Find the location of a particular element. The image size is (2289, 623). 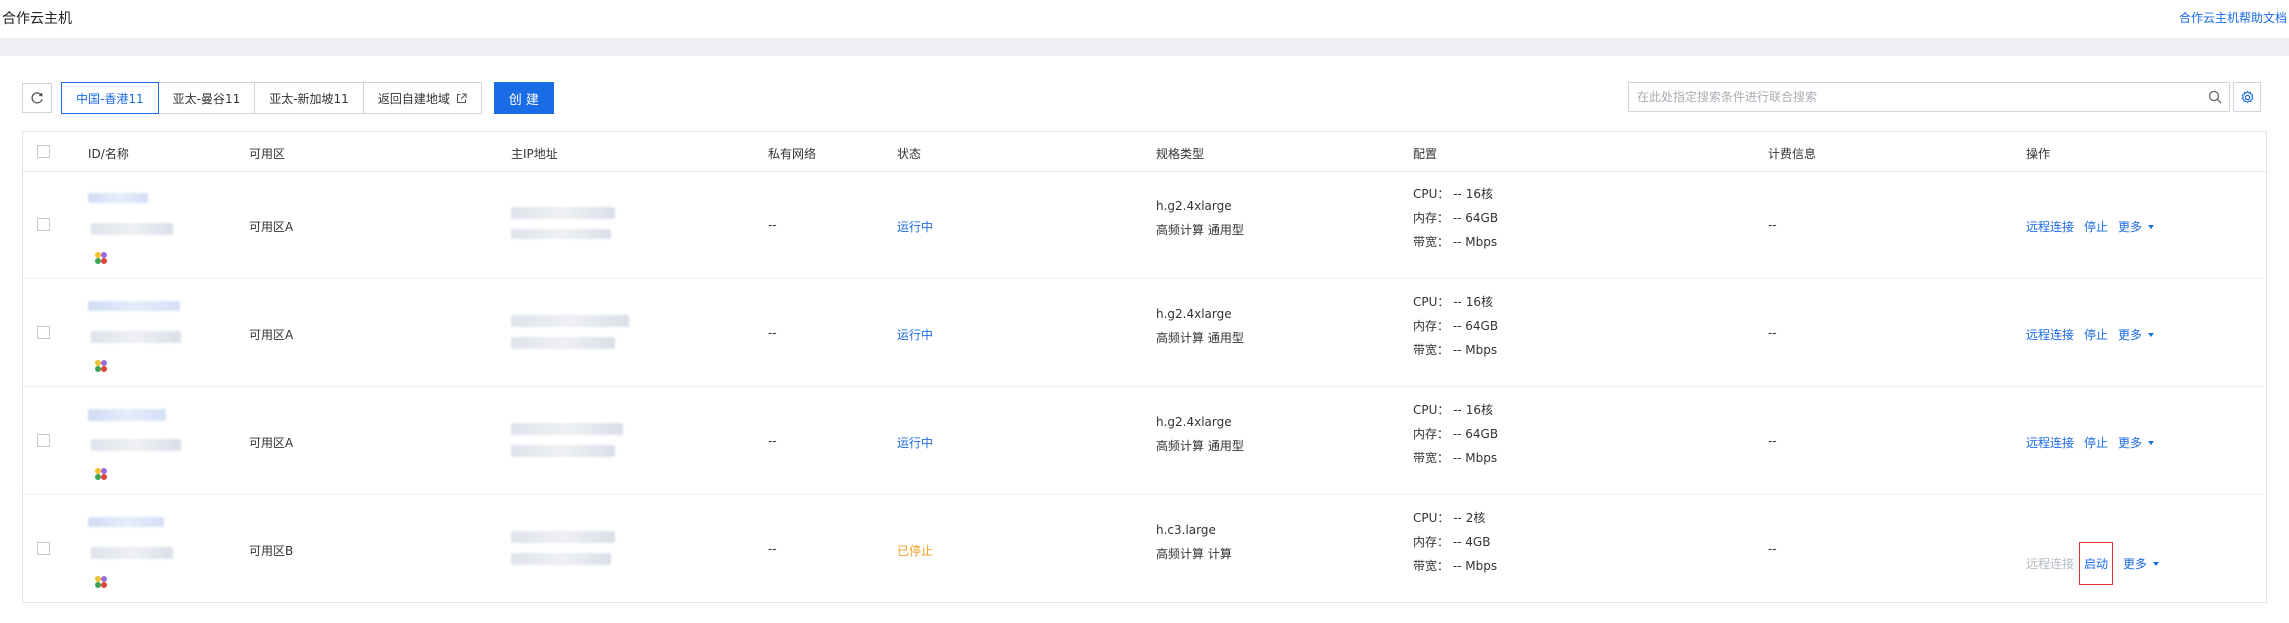

region-tab-bangkok: 亚太-曼谷11 is located at coordinates (206, 98).